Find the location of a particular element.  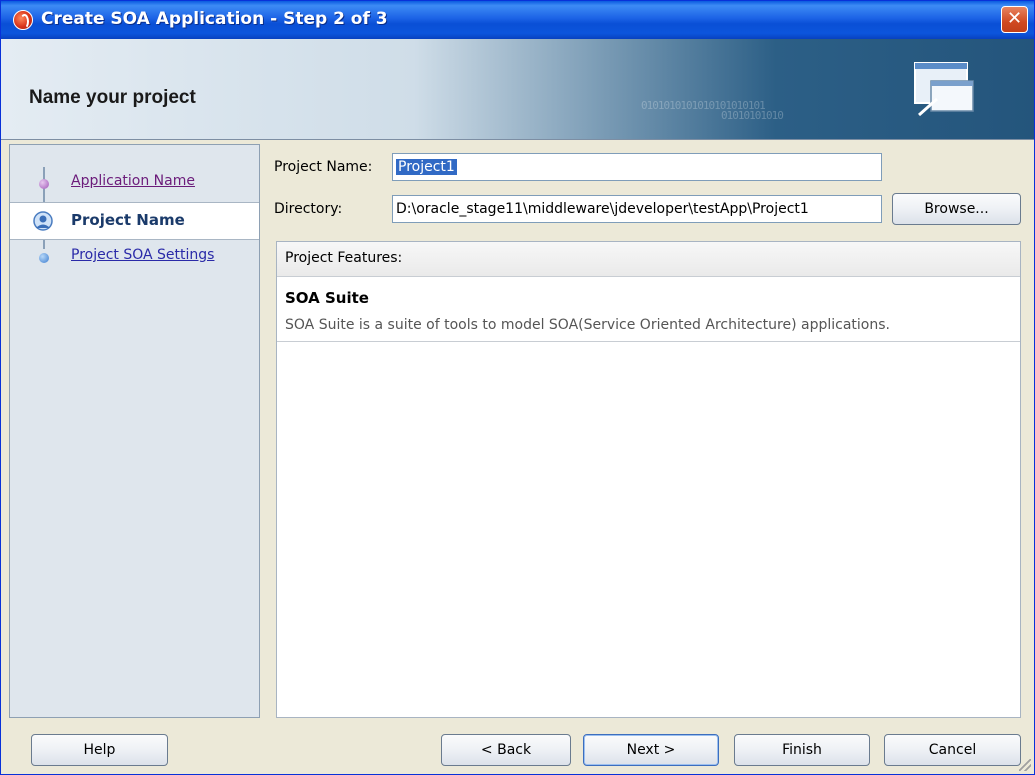

step-label: Project Name is located at coordinates (128, 220).